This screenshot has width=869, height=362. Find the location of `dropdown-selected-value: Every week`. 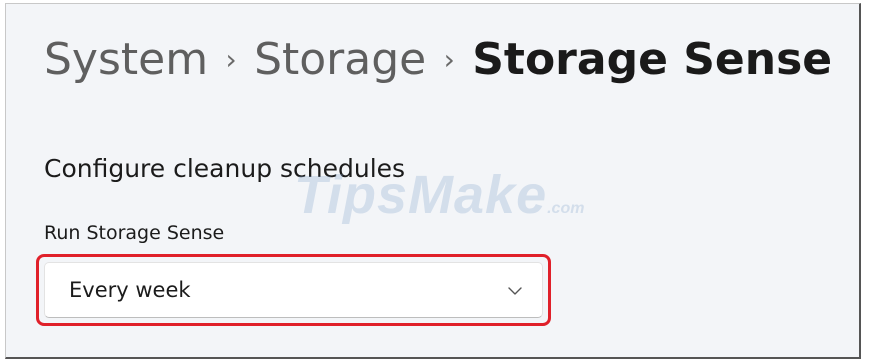

dropdown-selected-value: Every week is located at coordinates (130, 290).